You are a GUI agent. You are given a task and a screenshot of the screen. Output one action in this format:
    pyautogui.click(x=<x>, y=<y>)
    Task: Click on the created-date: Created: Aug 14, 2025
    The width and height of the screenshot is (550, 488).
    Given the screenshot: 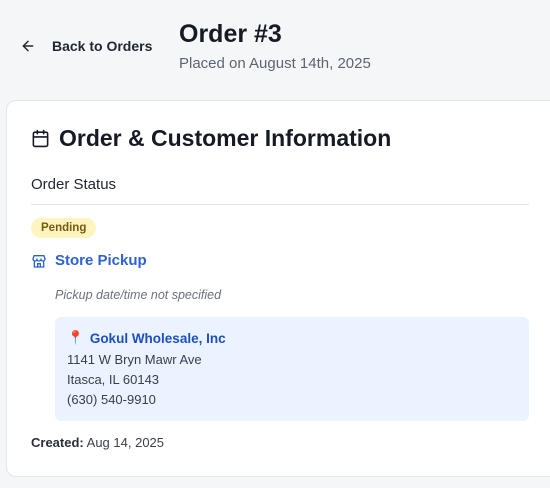 What is the action you would take?
    pyautogui.click(x=97, y=442)
    